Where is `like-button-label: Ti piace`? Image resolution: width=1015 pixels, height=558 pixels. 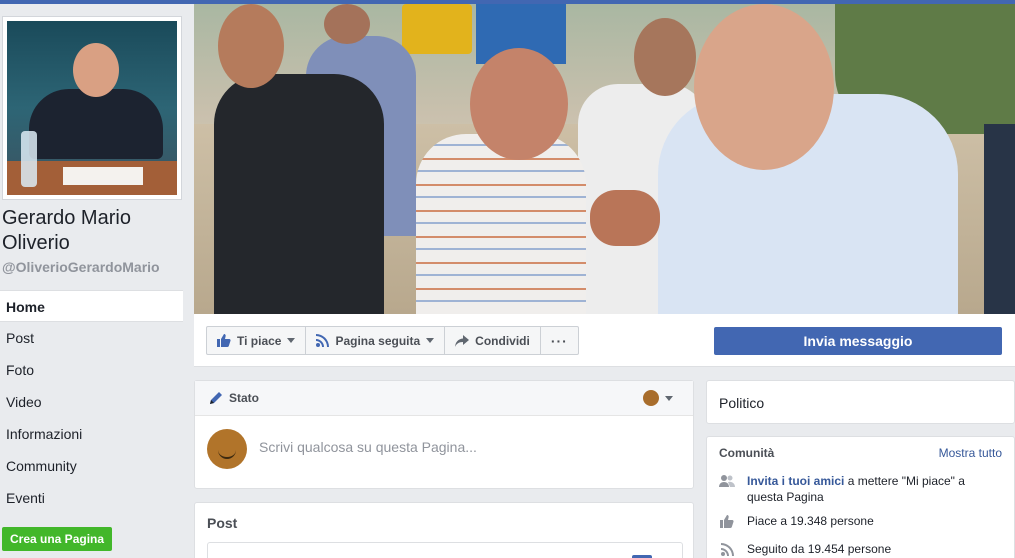 like-button-label: Ti piace is located at coordinates (259, 340).